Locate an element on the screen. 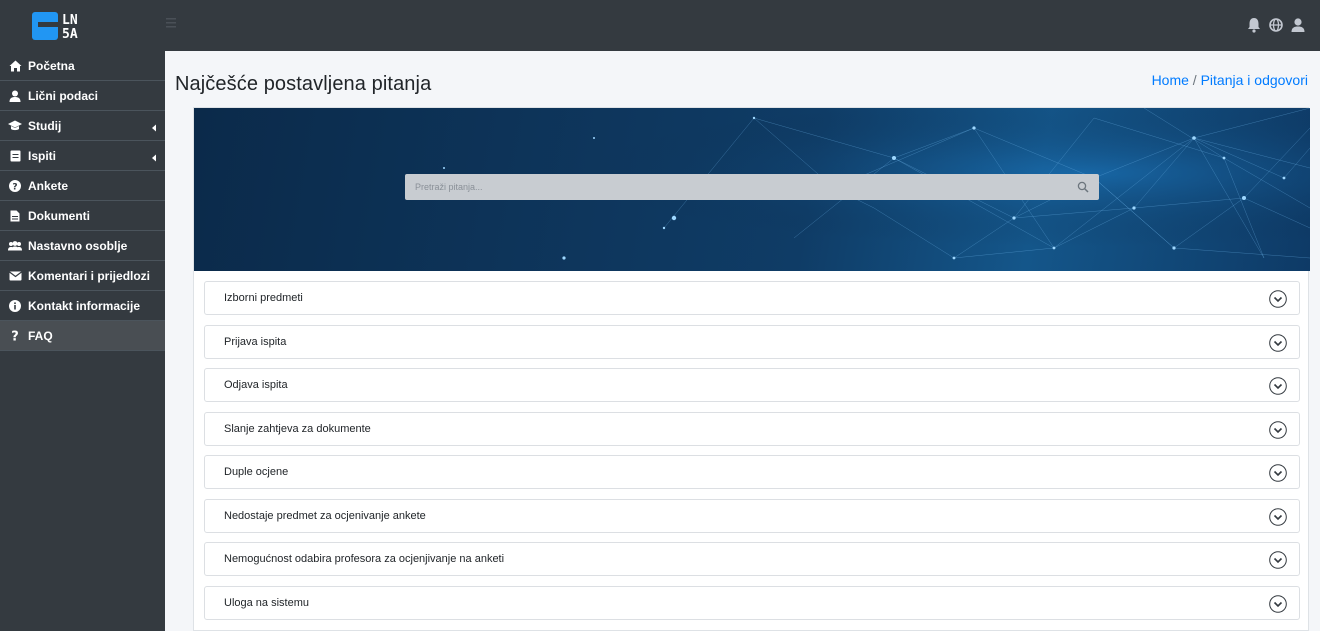 This screenshot has width=1320, height=631. faq-item-izborni-predmeti: Izborni predmeti is located at coordinates (752, 298).